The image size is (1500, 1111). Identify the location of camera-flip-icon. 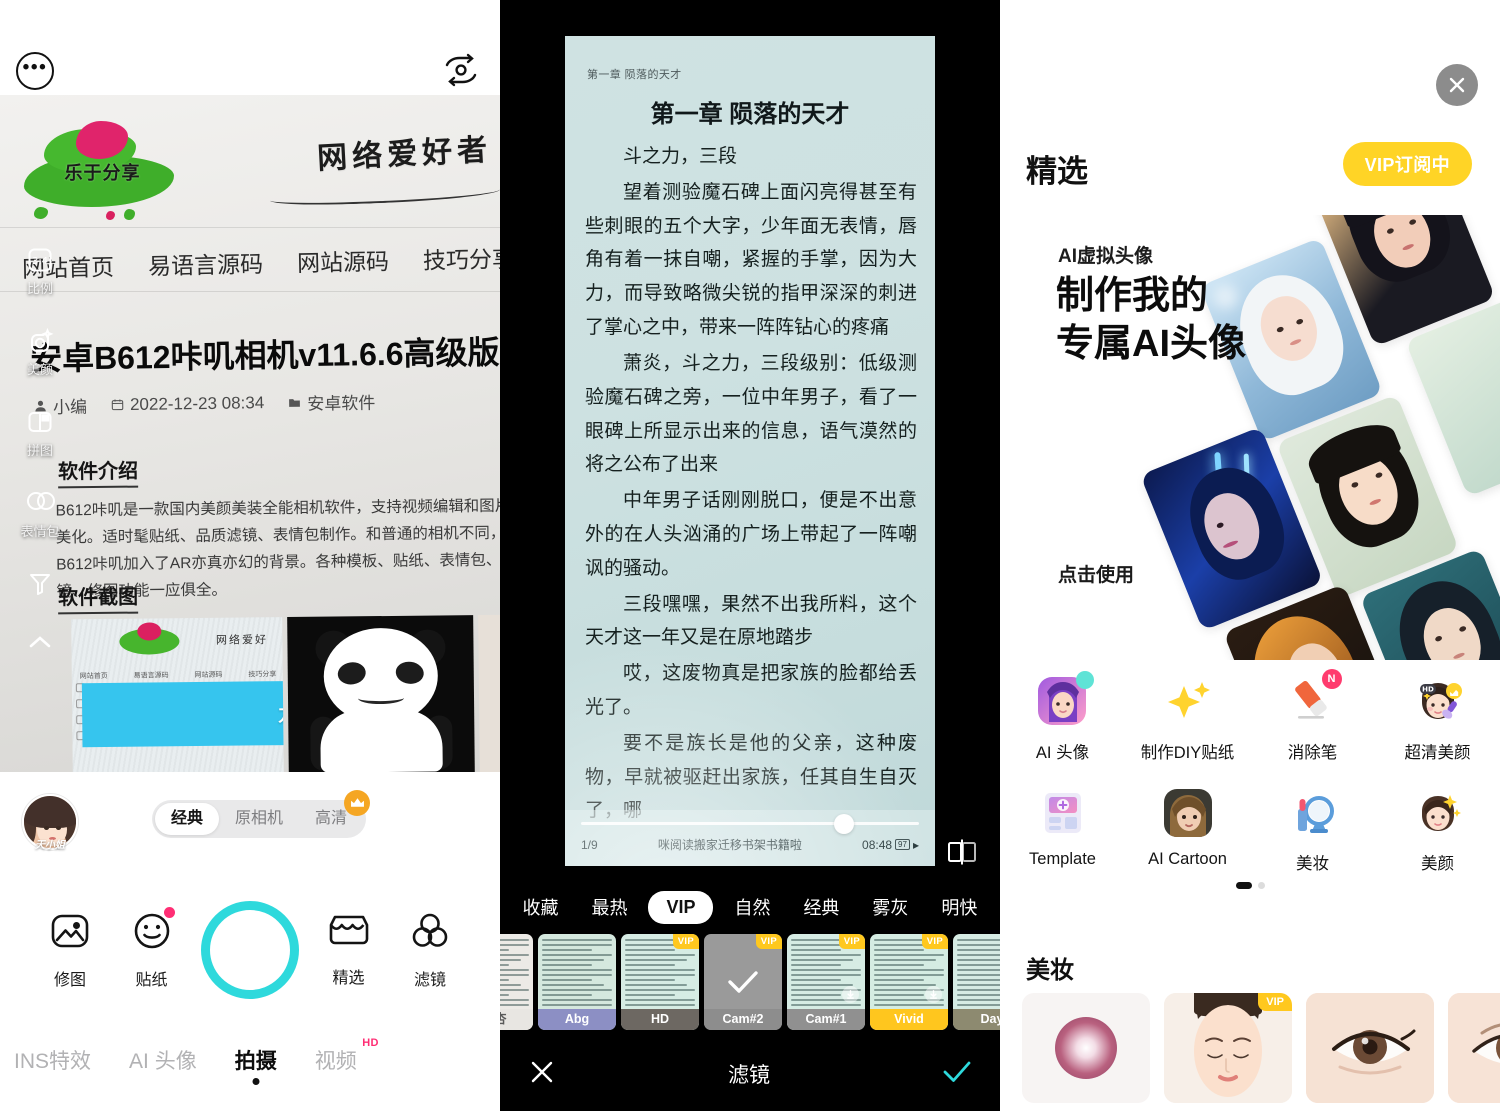
(461, 70).